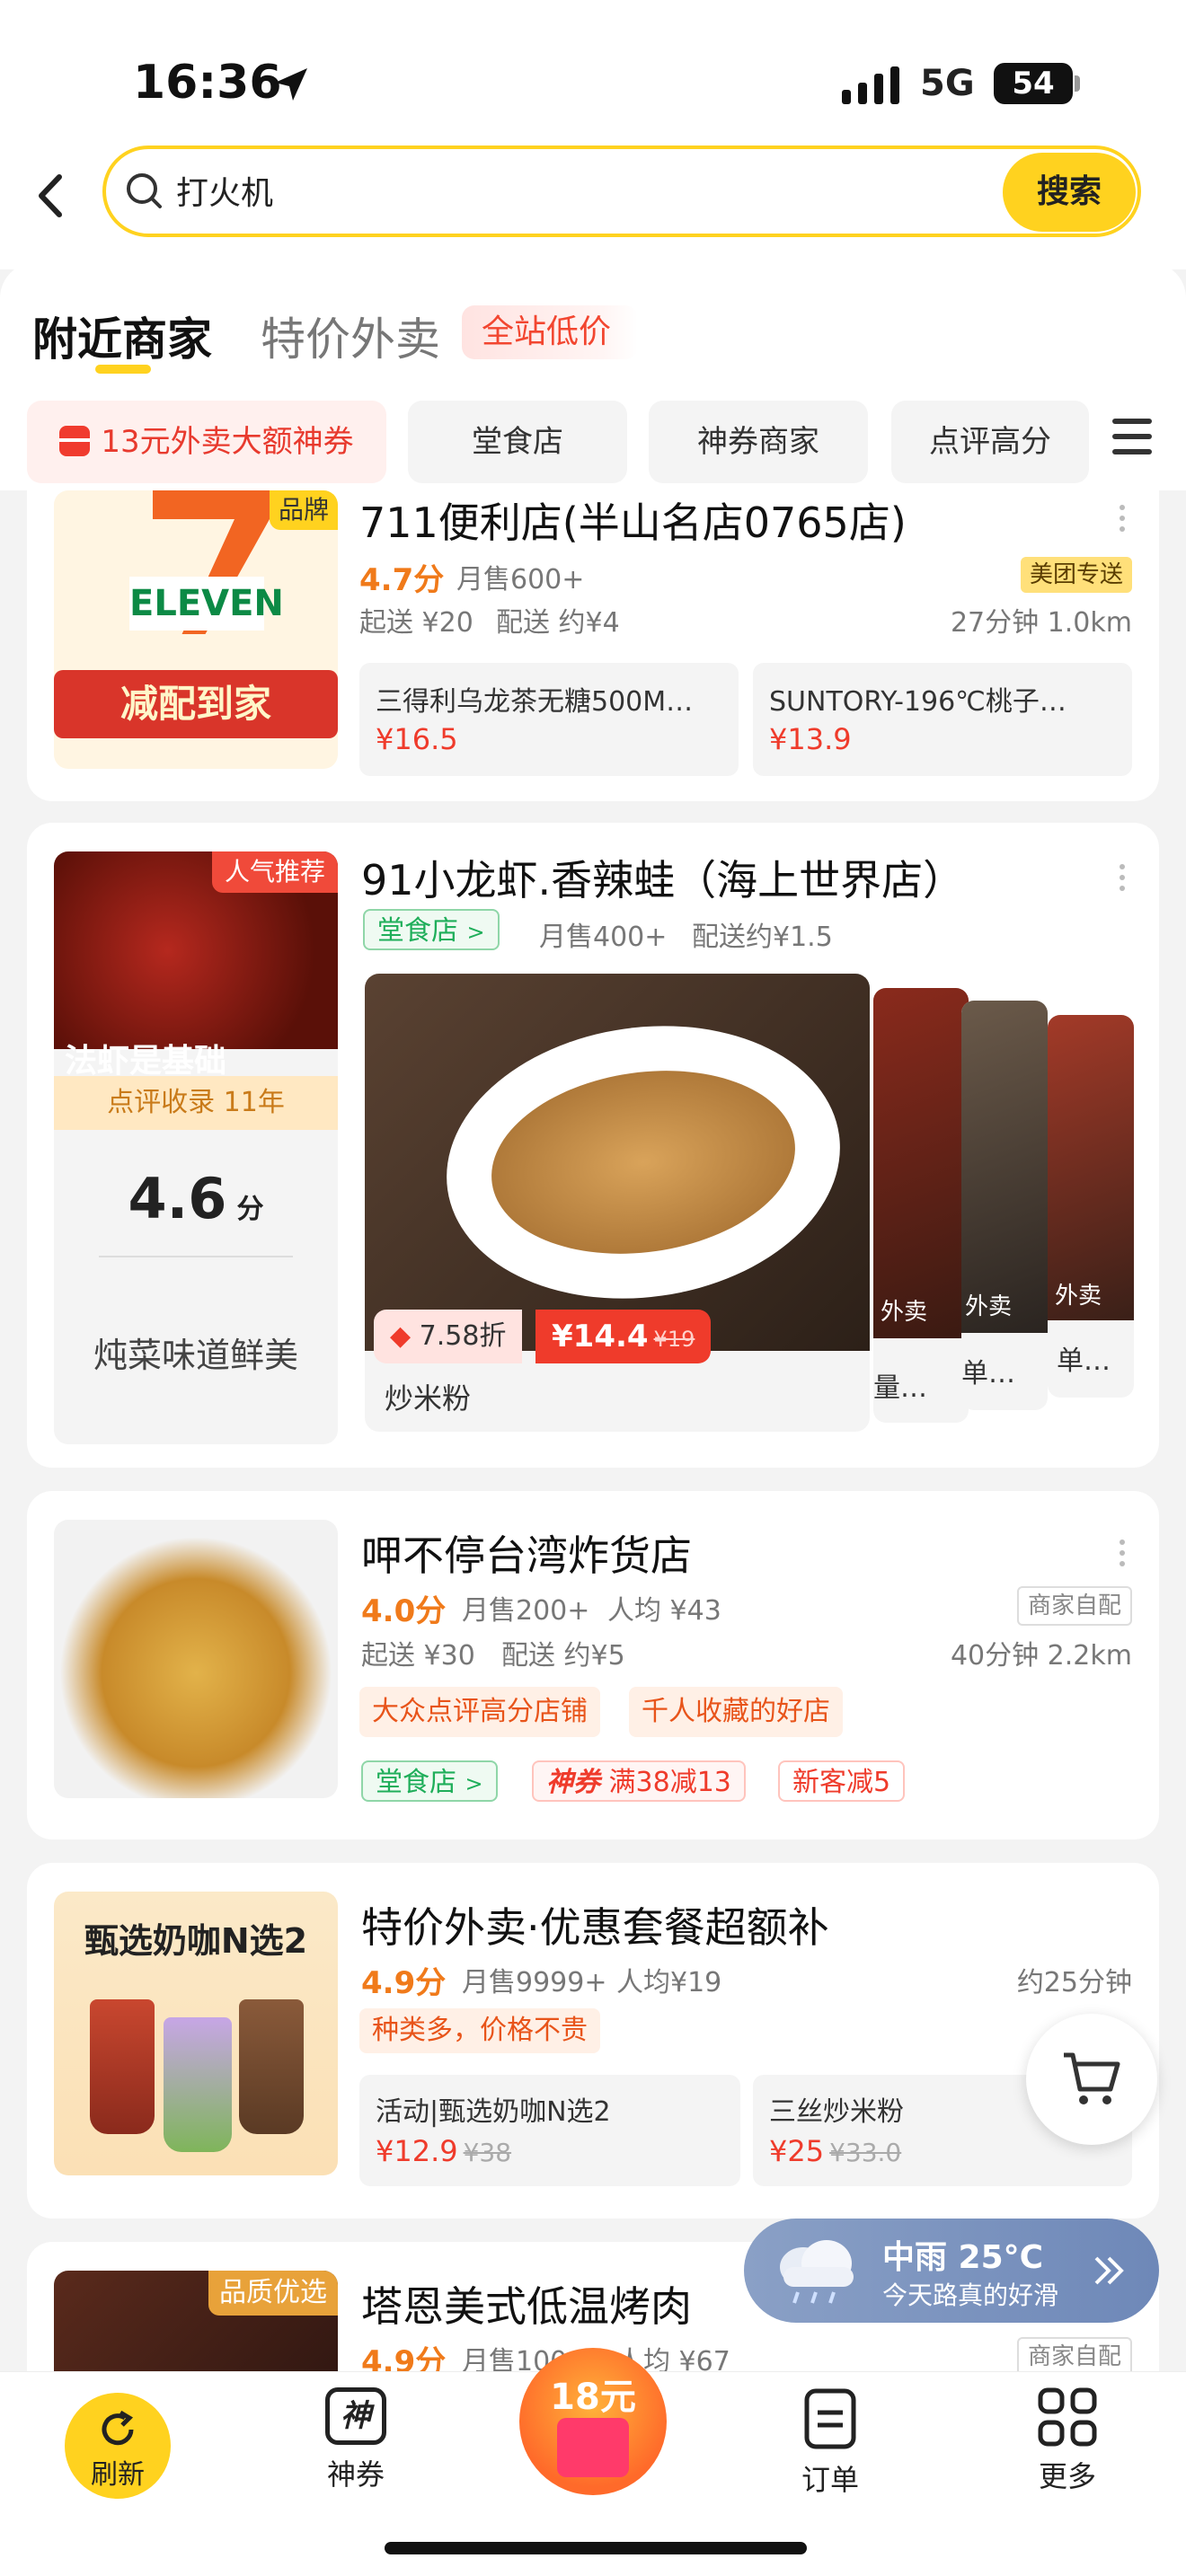 This screenshot has width=1186, height=2576. I want to click on nav-orders: 订单, so click(830, 2443).